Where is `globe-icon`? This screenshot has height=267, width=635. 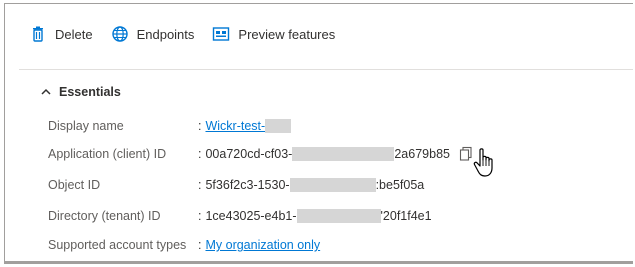
globe-icon is located at coordinates (120, 34).